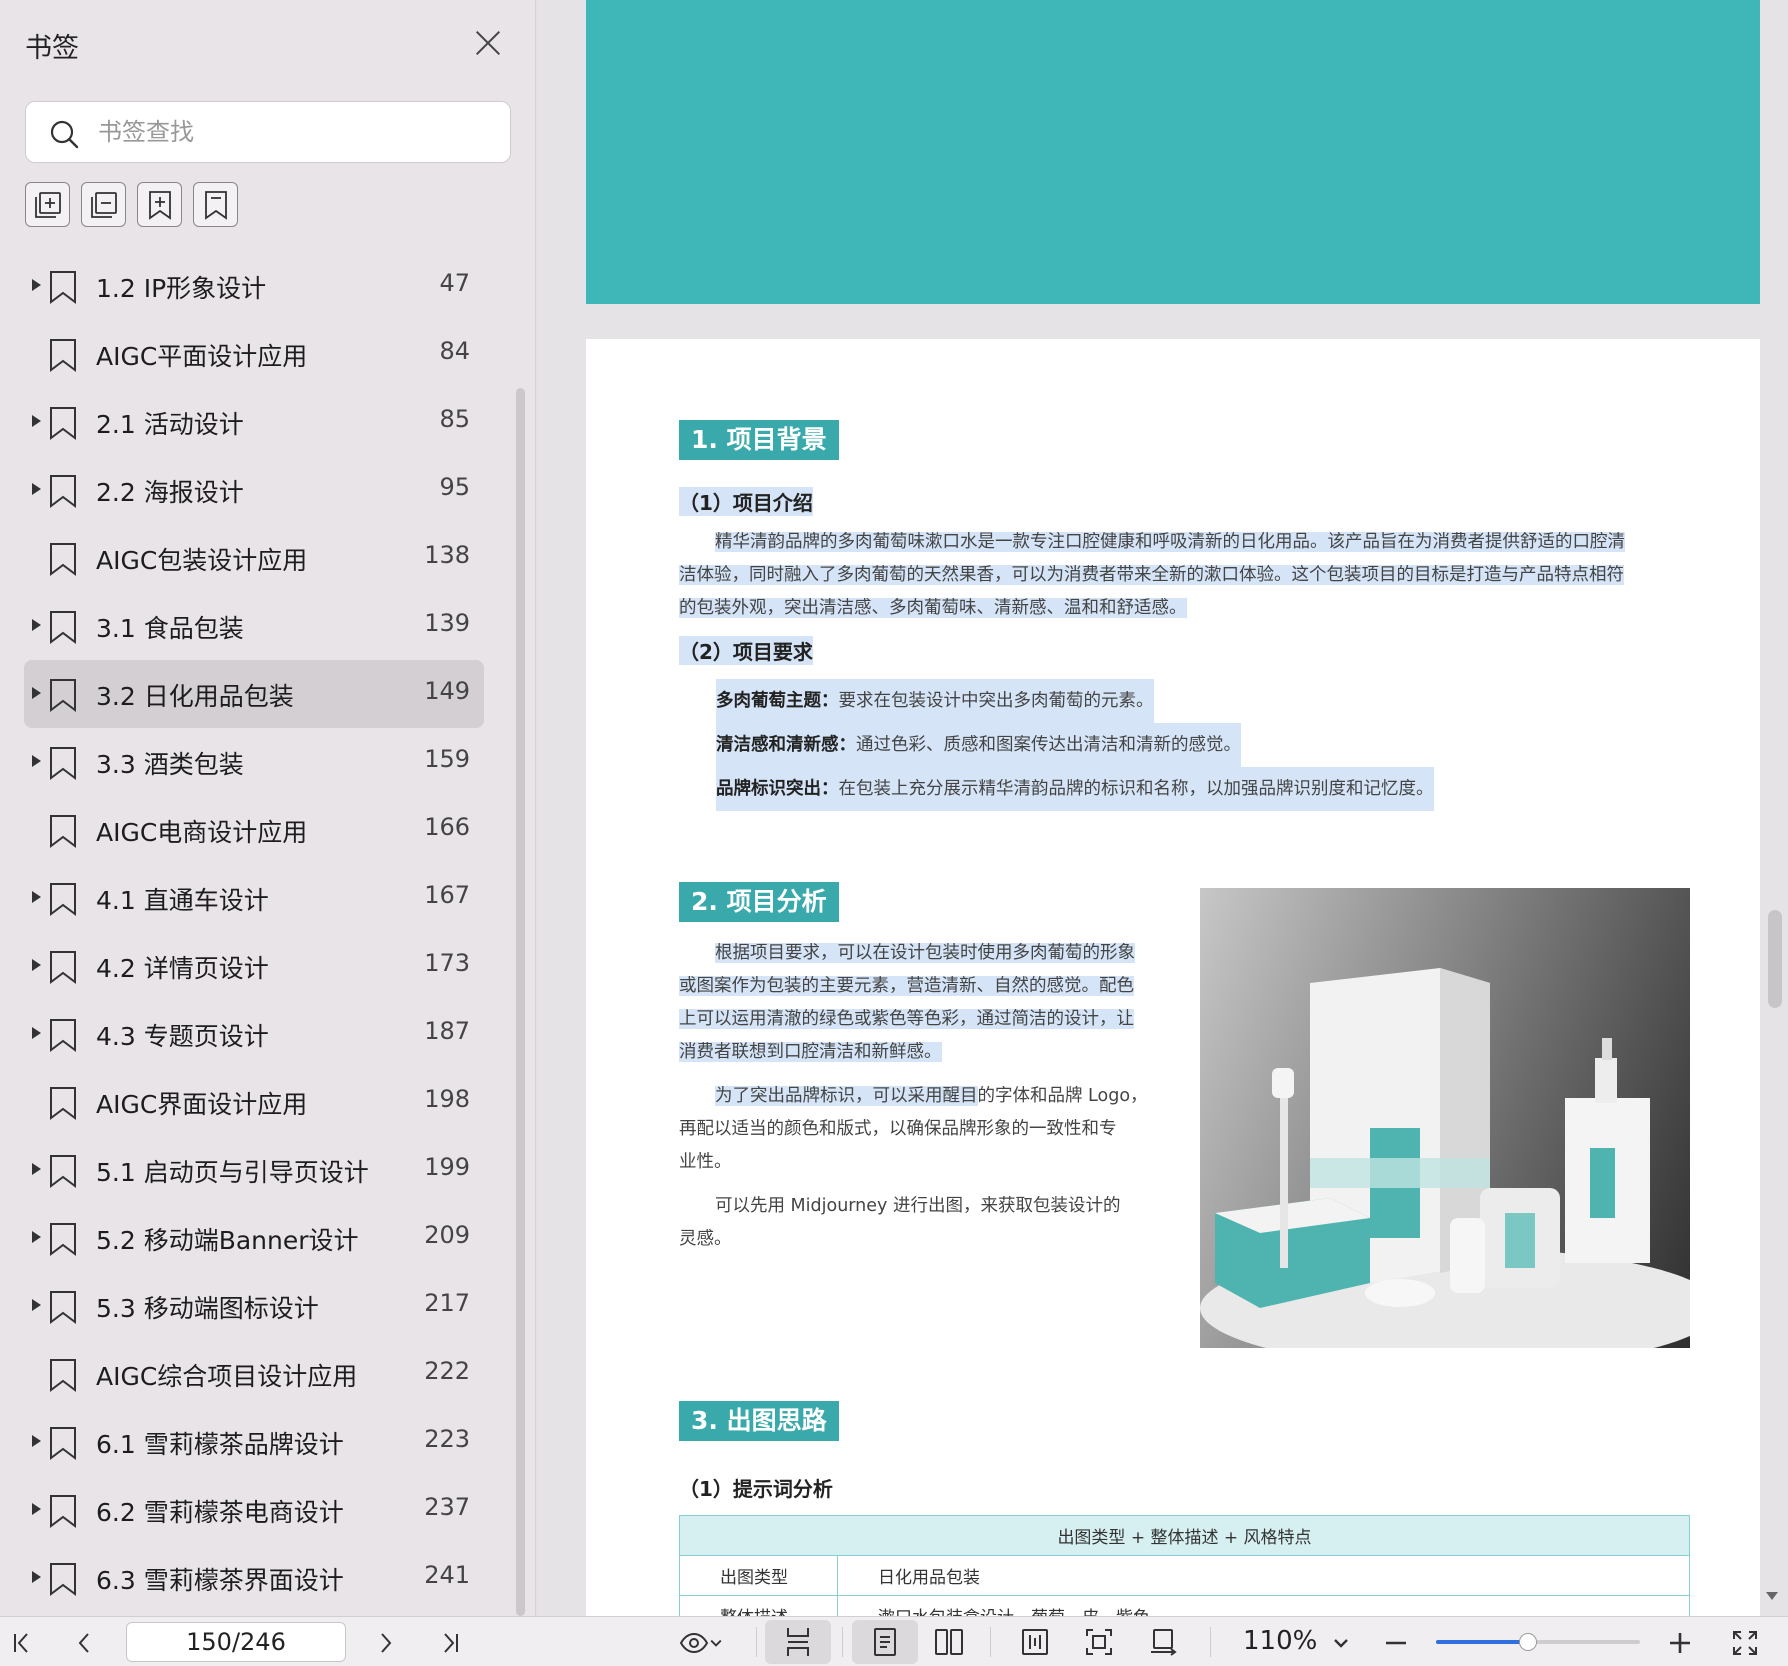  What do you see at coordinates (227, 1376) in the screenshot?
I see `bookmark-label: AIGC综合项目设计应用` at bounding box center [227, 1376].